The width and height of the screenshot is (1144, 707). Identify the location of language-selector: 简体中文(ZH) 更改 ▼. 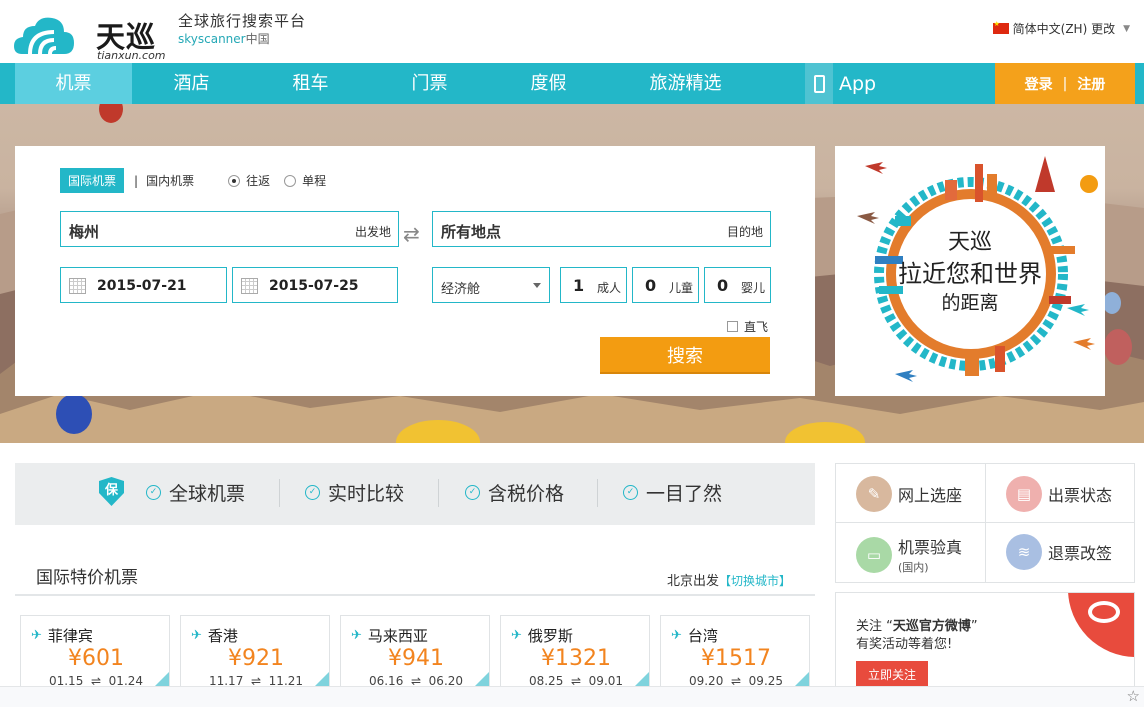
(1061, 28).